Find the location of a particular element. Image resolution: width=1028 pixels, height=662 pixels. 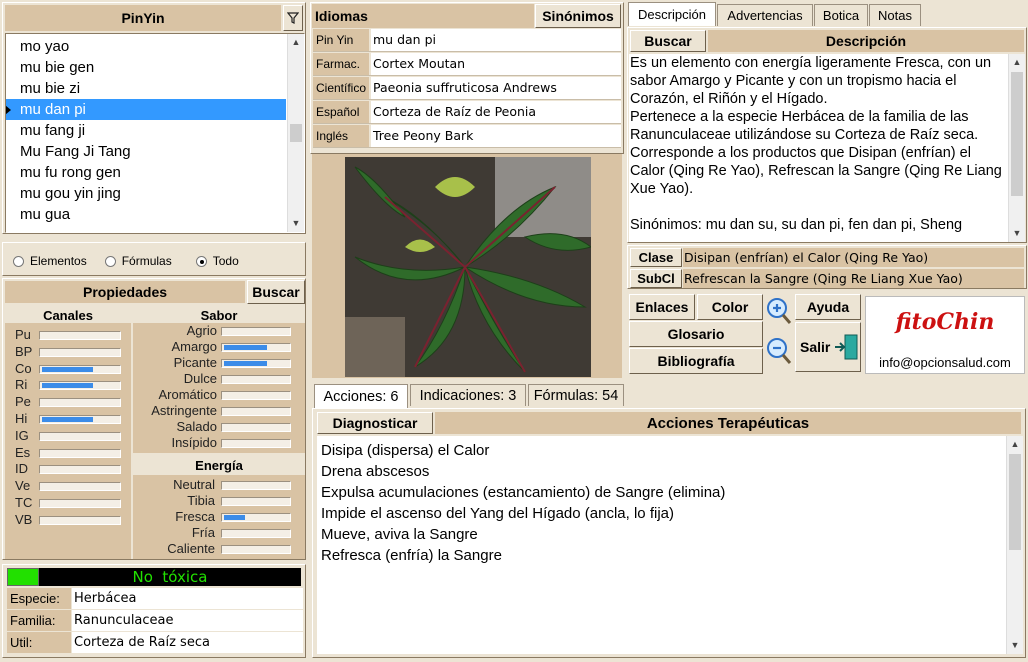

clase-label: Clase is located at coordinates (656, 257).